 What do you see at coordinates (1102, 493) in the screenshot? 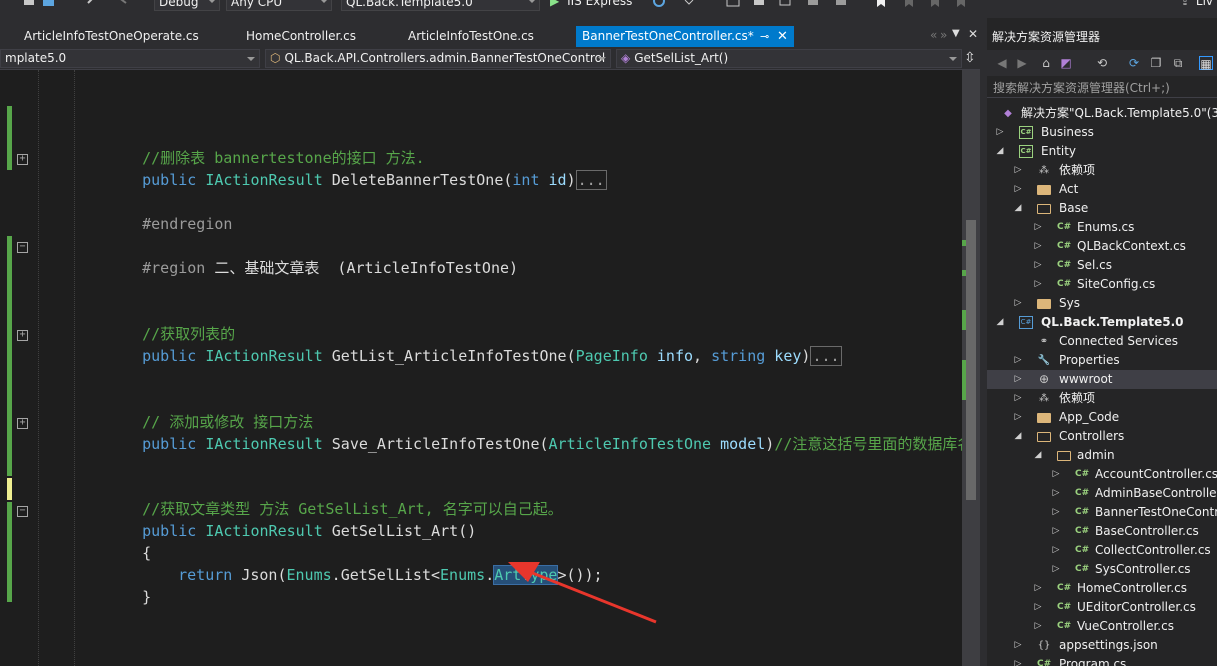
I see `tree-item-adminbasecontroller: ▷ C# AdminBaseController` at bounding box center [1102, 493].